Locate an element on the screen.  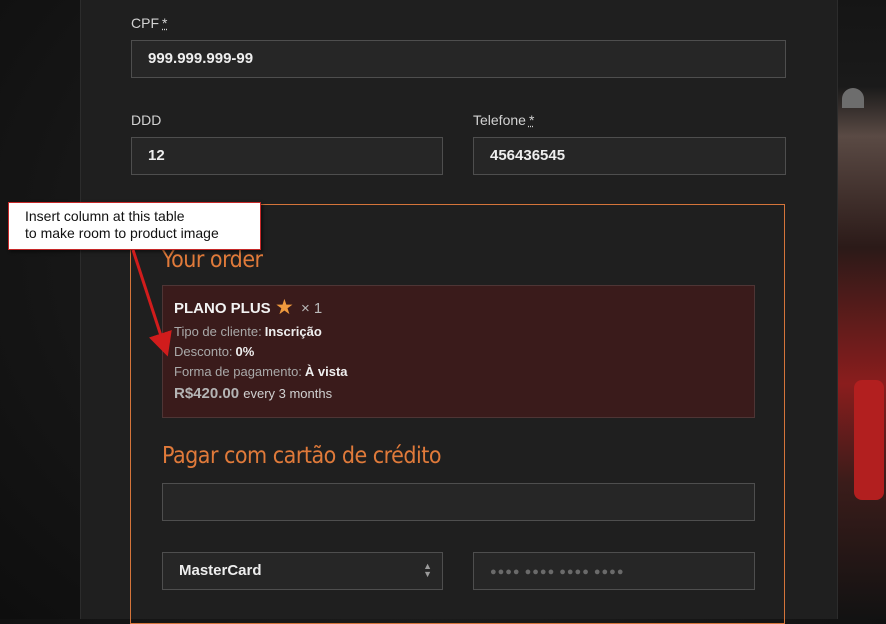
meta-key: Tipo de cliente: is located at coordinates (218, 331).